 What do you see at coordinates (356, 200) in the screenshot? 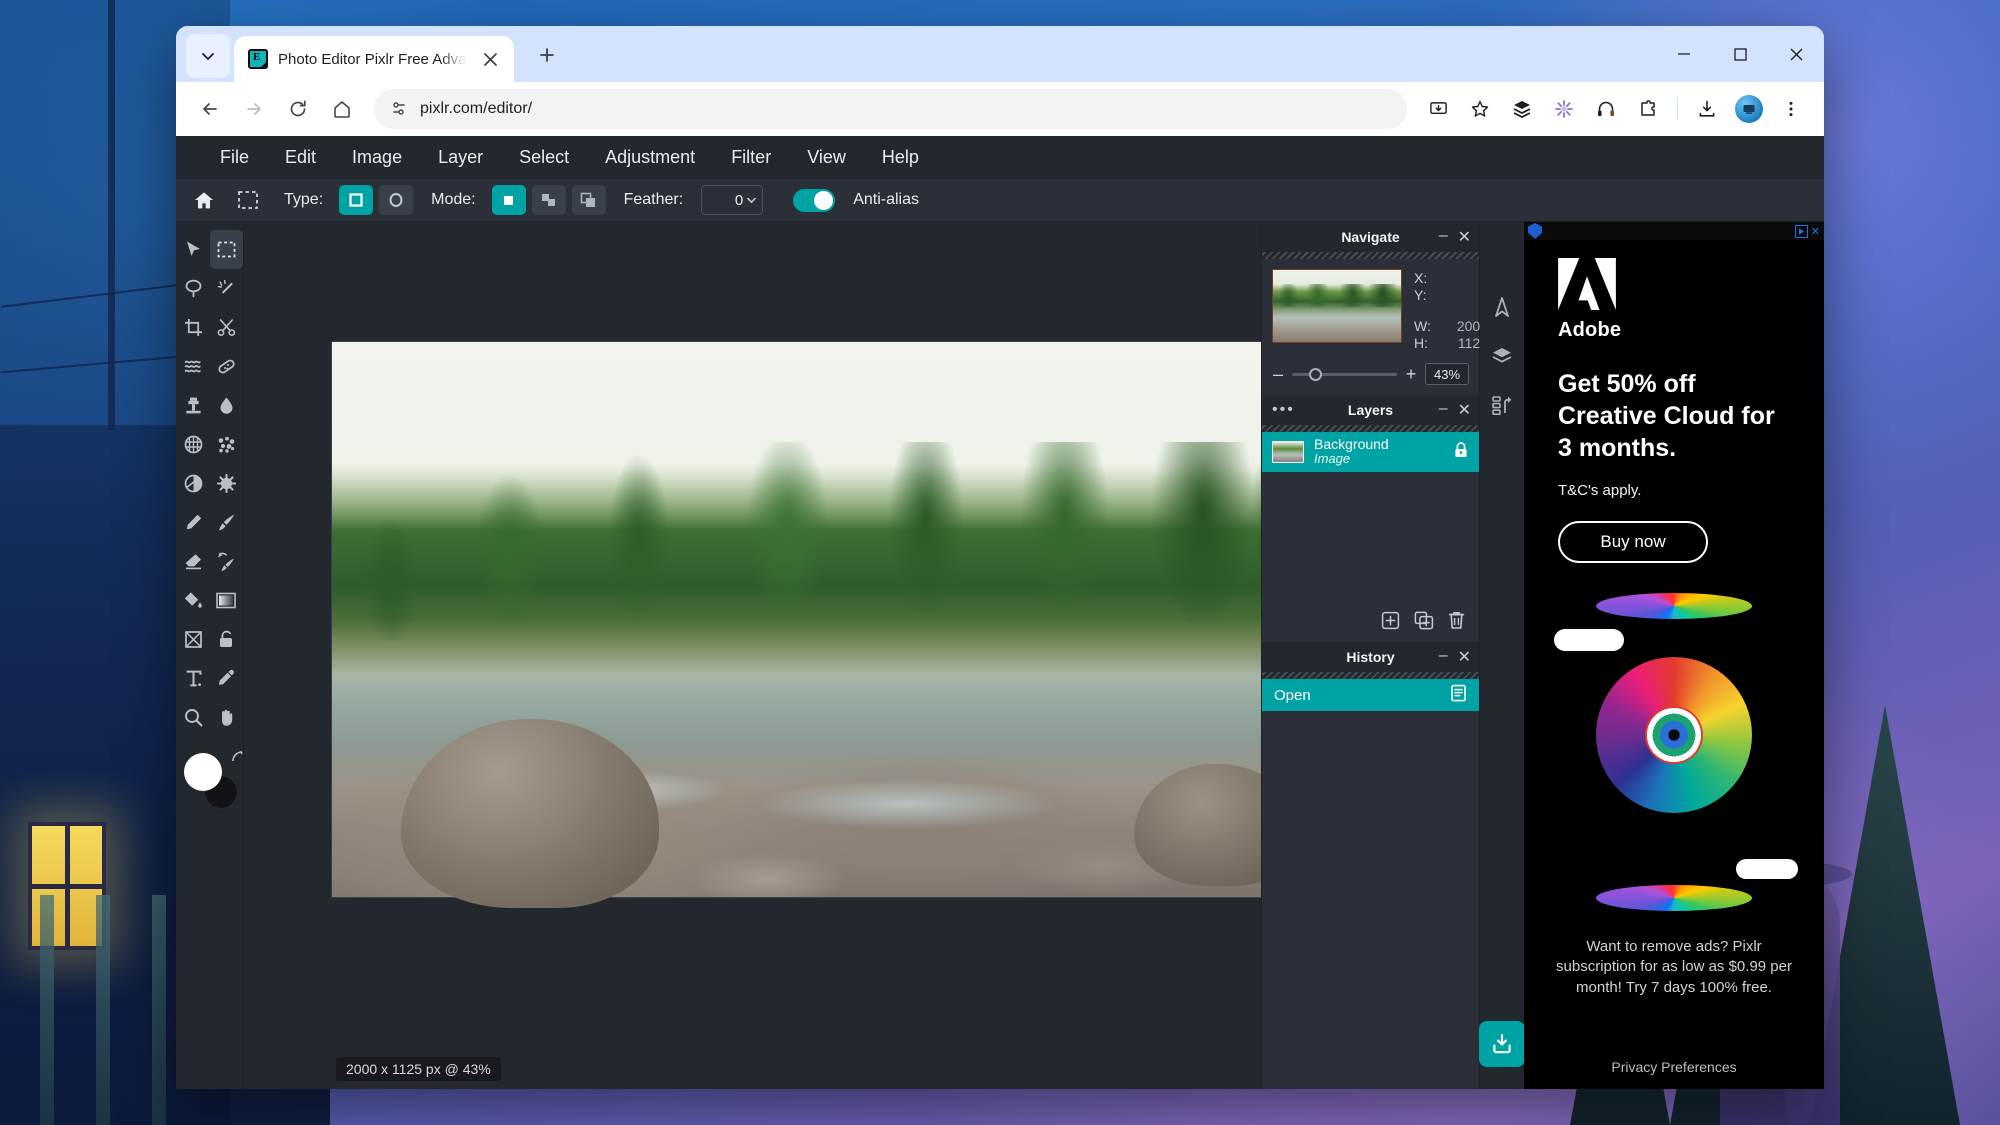
I see `rect-select-option` at bounding box center [356, 200].